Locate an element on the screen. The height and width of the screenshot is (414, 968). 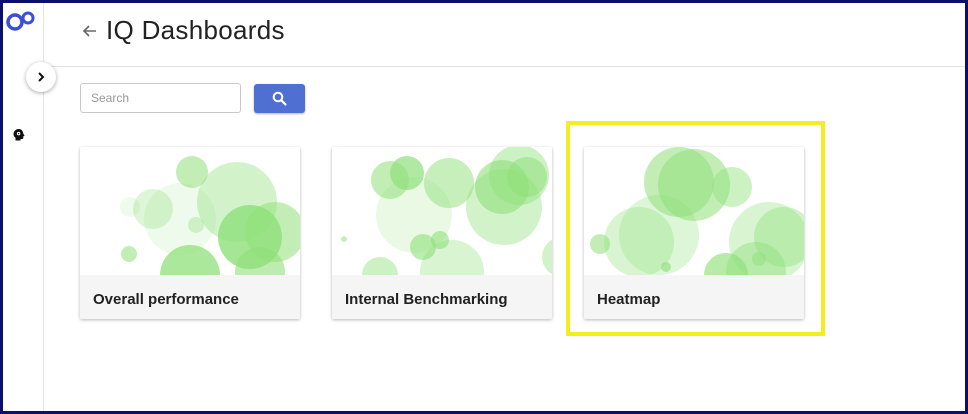
search-icon is located at coordinates (279, 98).